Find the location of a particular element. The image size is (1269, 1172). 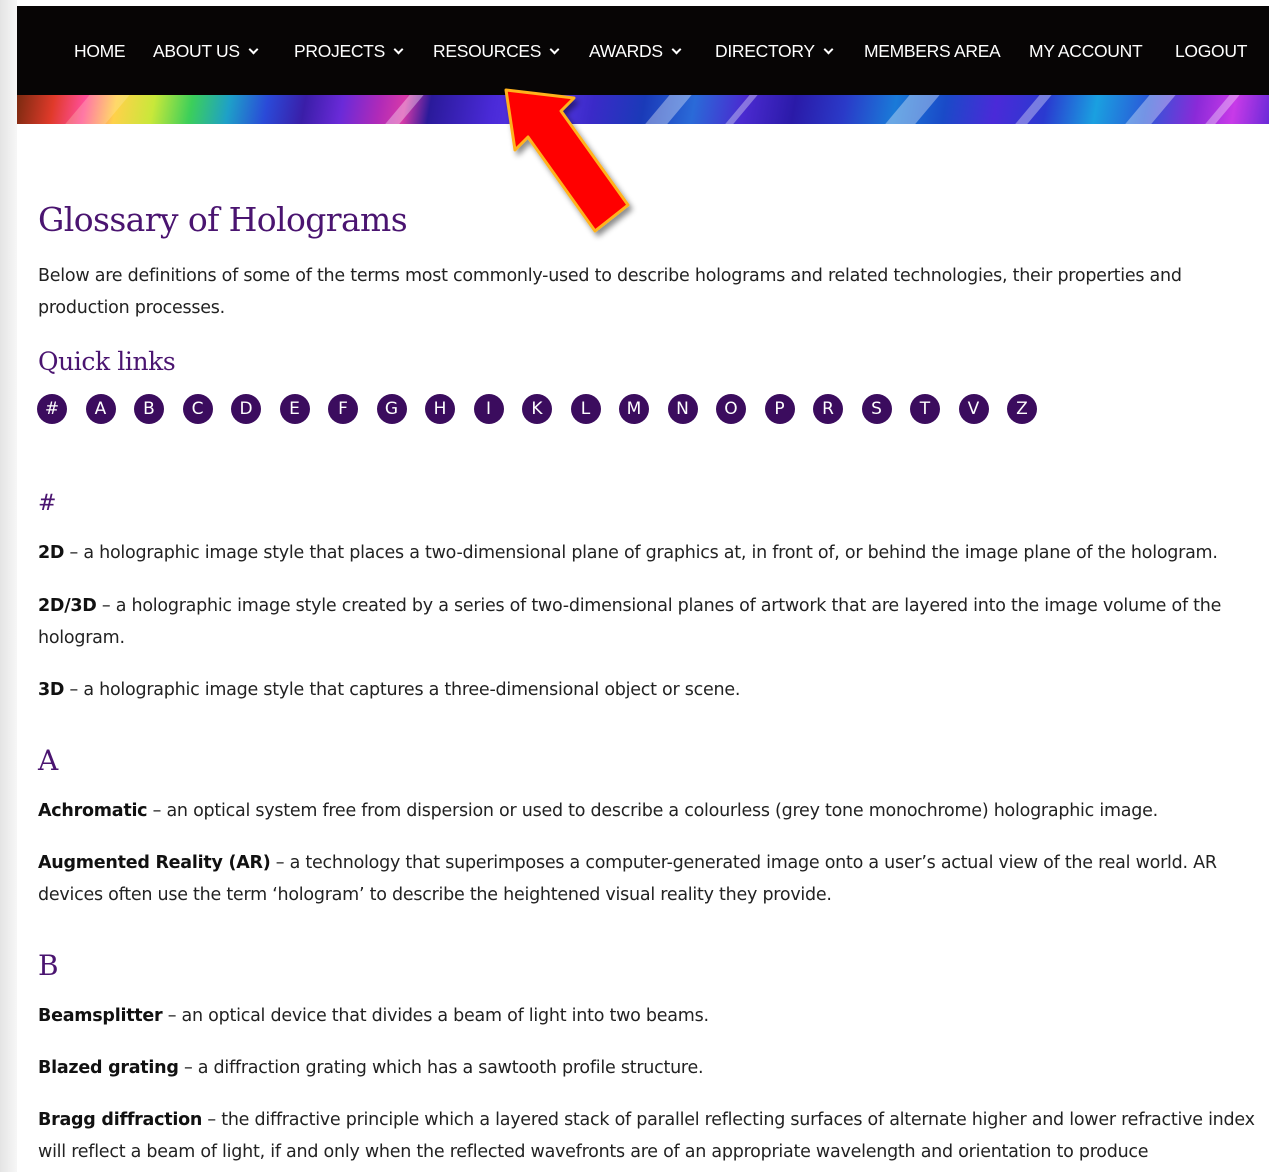

quick-links: # A B C D E F G H I K L M N O P R S T V Z is located at coordinates (546, 409).